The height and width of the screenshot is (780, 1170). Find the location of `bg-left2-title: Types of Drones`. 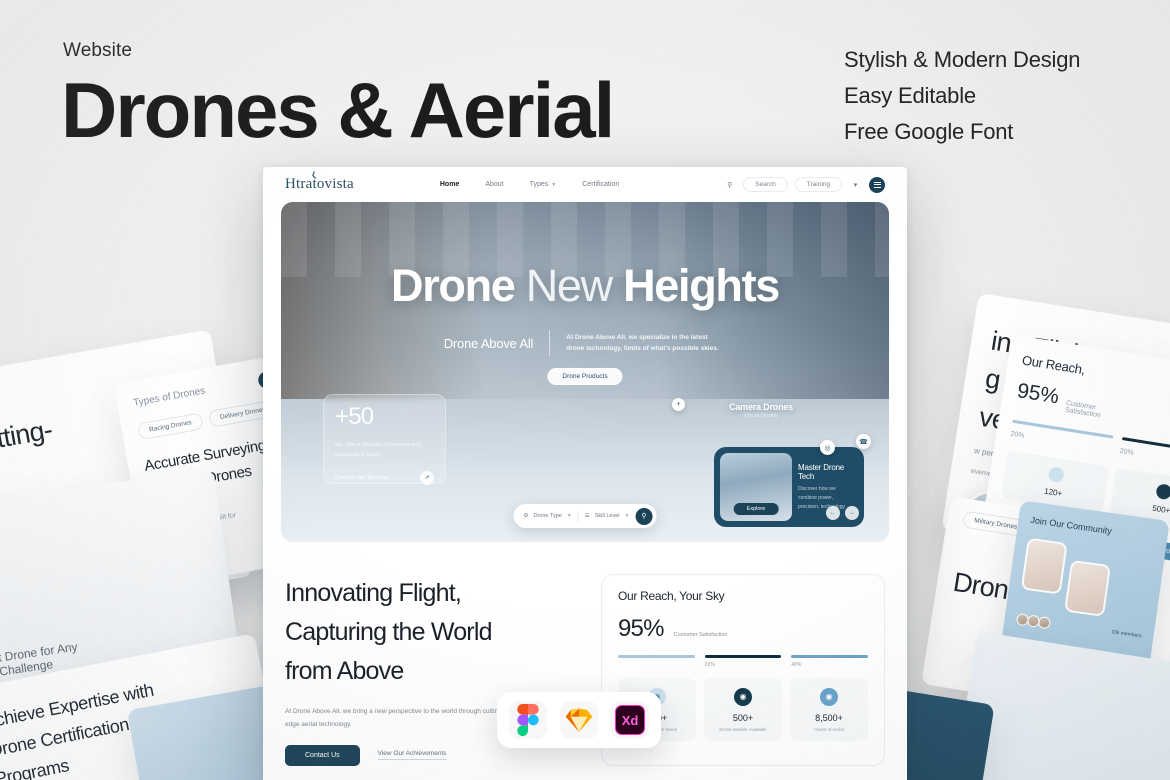

bg-left2-title: Types of Drones is located at coordinates (169, 397).